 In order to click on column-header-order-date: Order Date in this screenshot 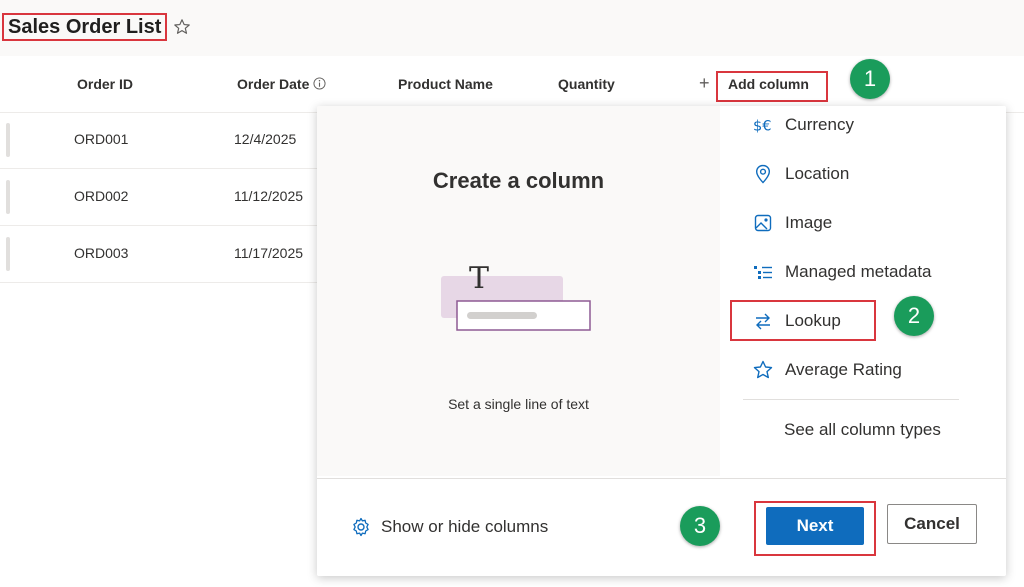, I will do `click(281, 84)`.